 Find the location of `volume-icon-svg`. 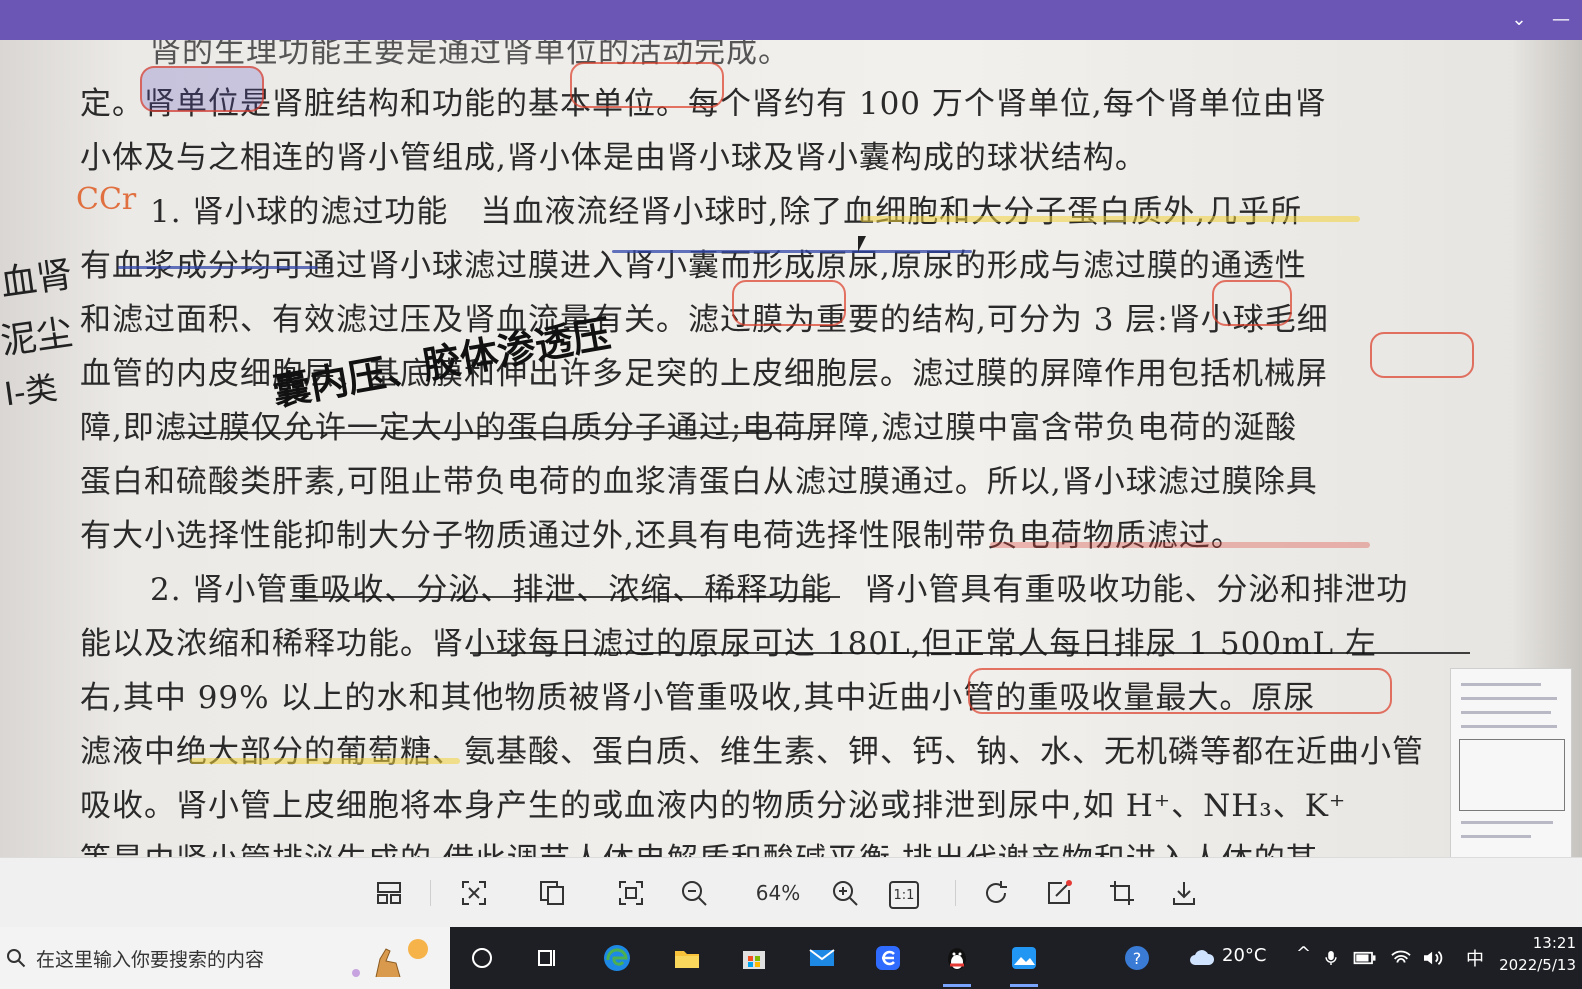

volume-icon-svg is located at coordinates (1433, 958).